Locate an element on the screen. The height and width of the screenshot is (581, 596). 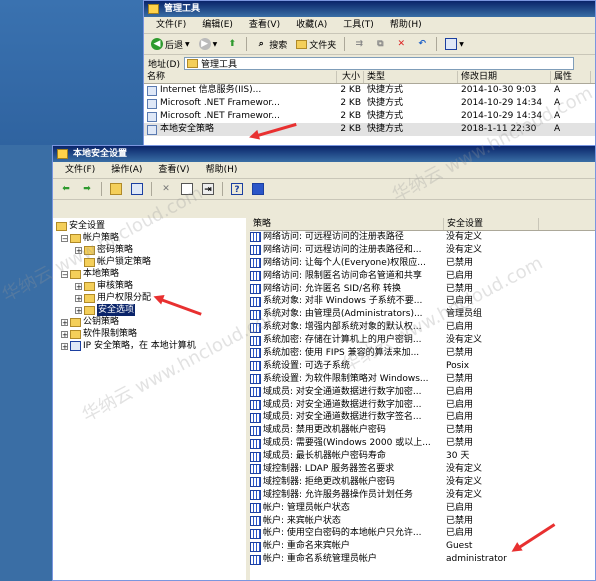
tree-item-software-restriction: + 软件限制策略 is located at coordinates (99, 334).